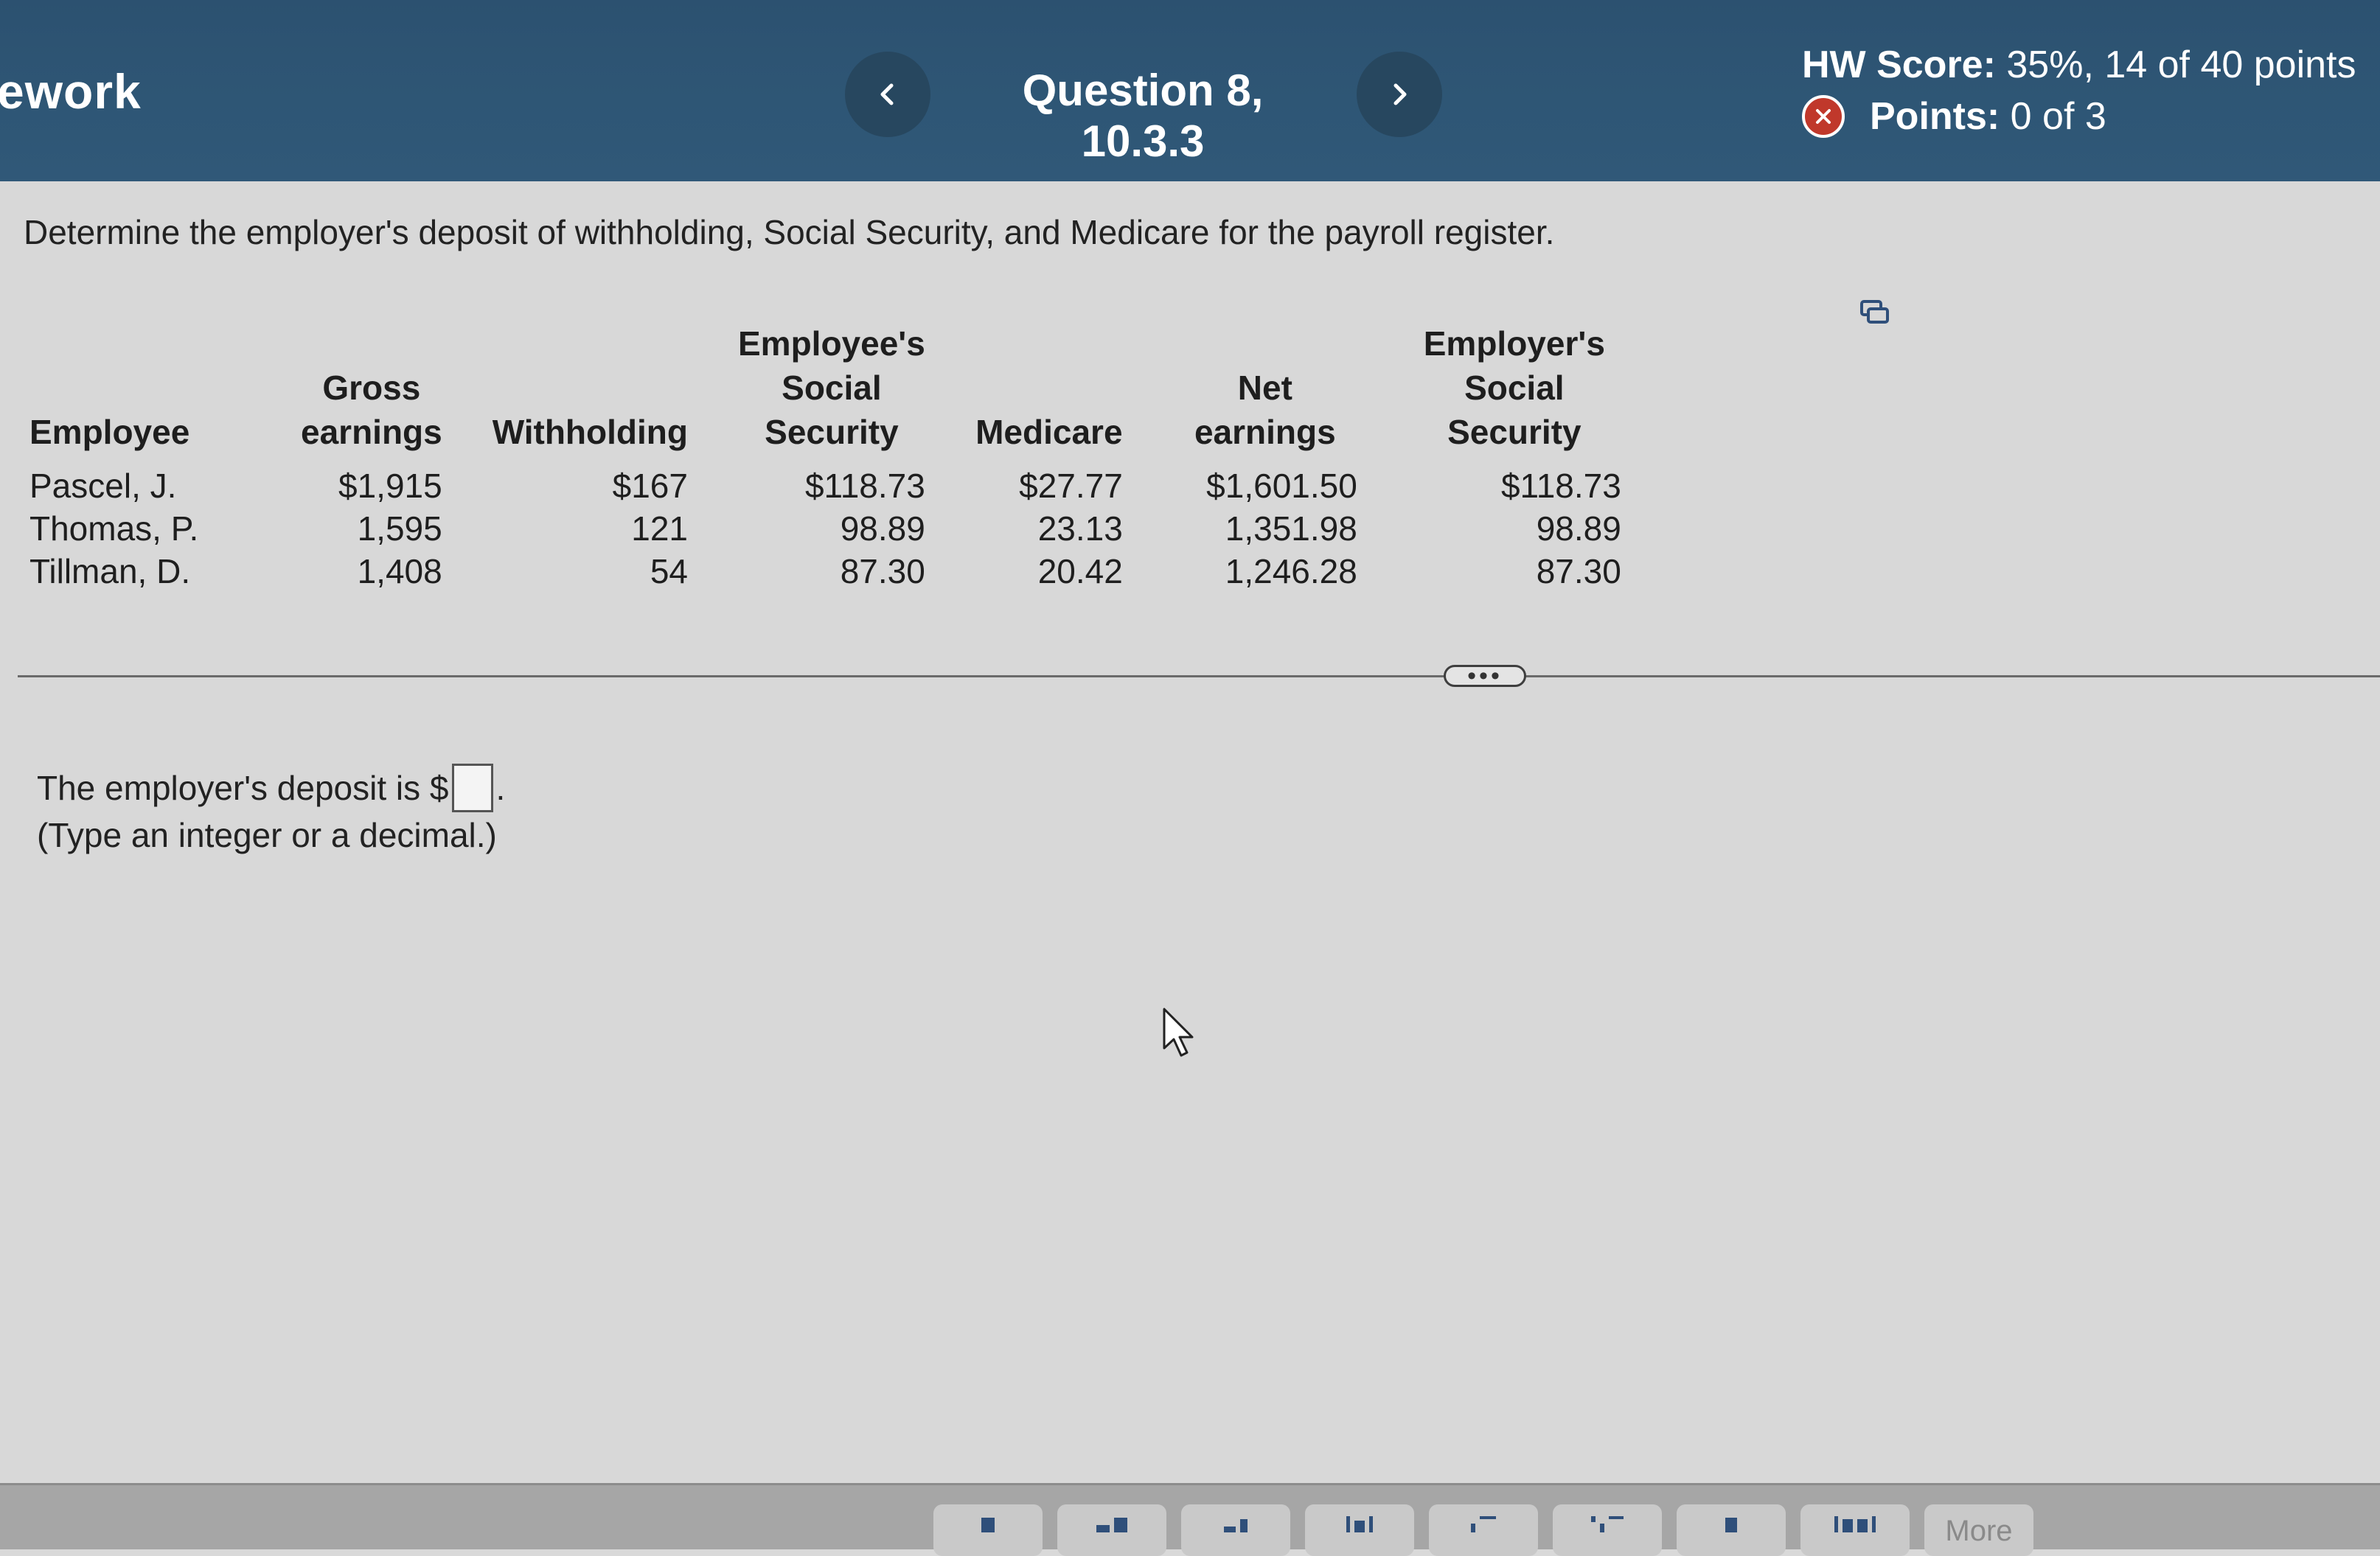 This screenshot has width=2380, height=1556. I want to click on cell-withholding: 54, so click(669, 571).